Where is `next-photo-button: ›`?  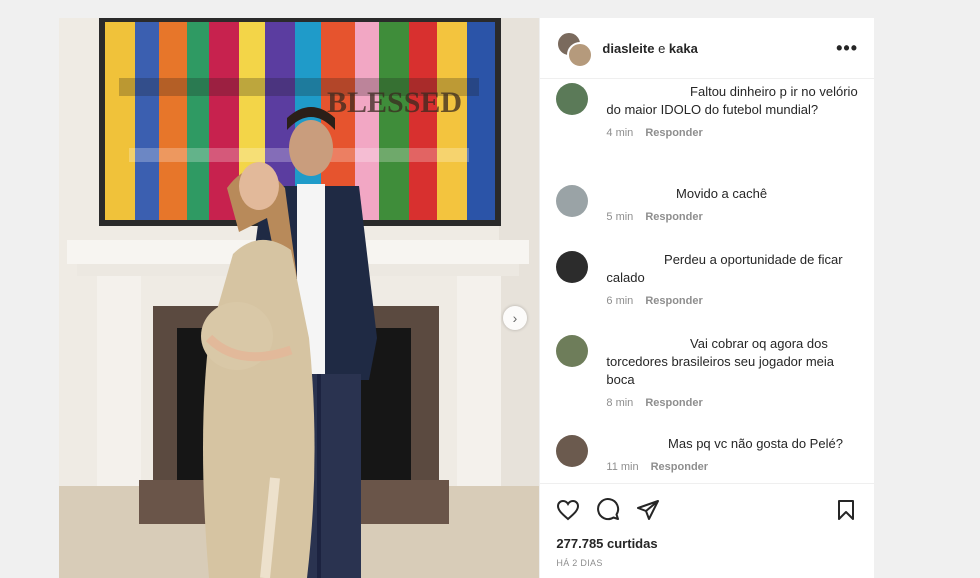
next-photo-button: › is located at coordinates (515, 318).